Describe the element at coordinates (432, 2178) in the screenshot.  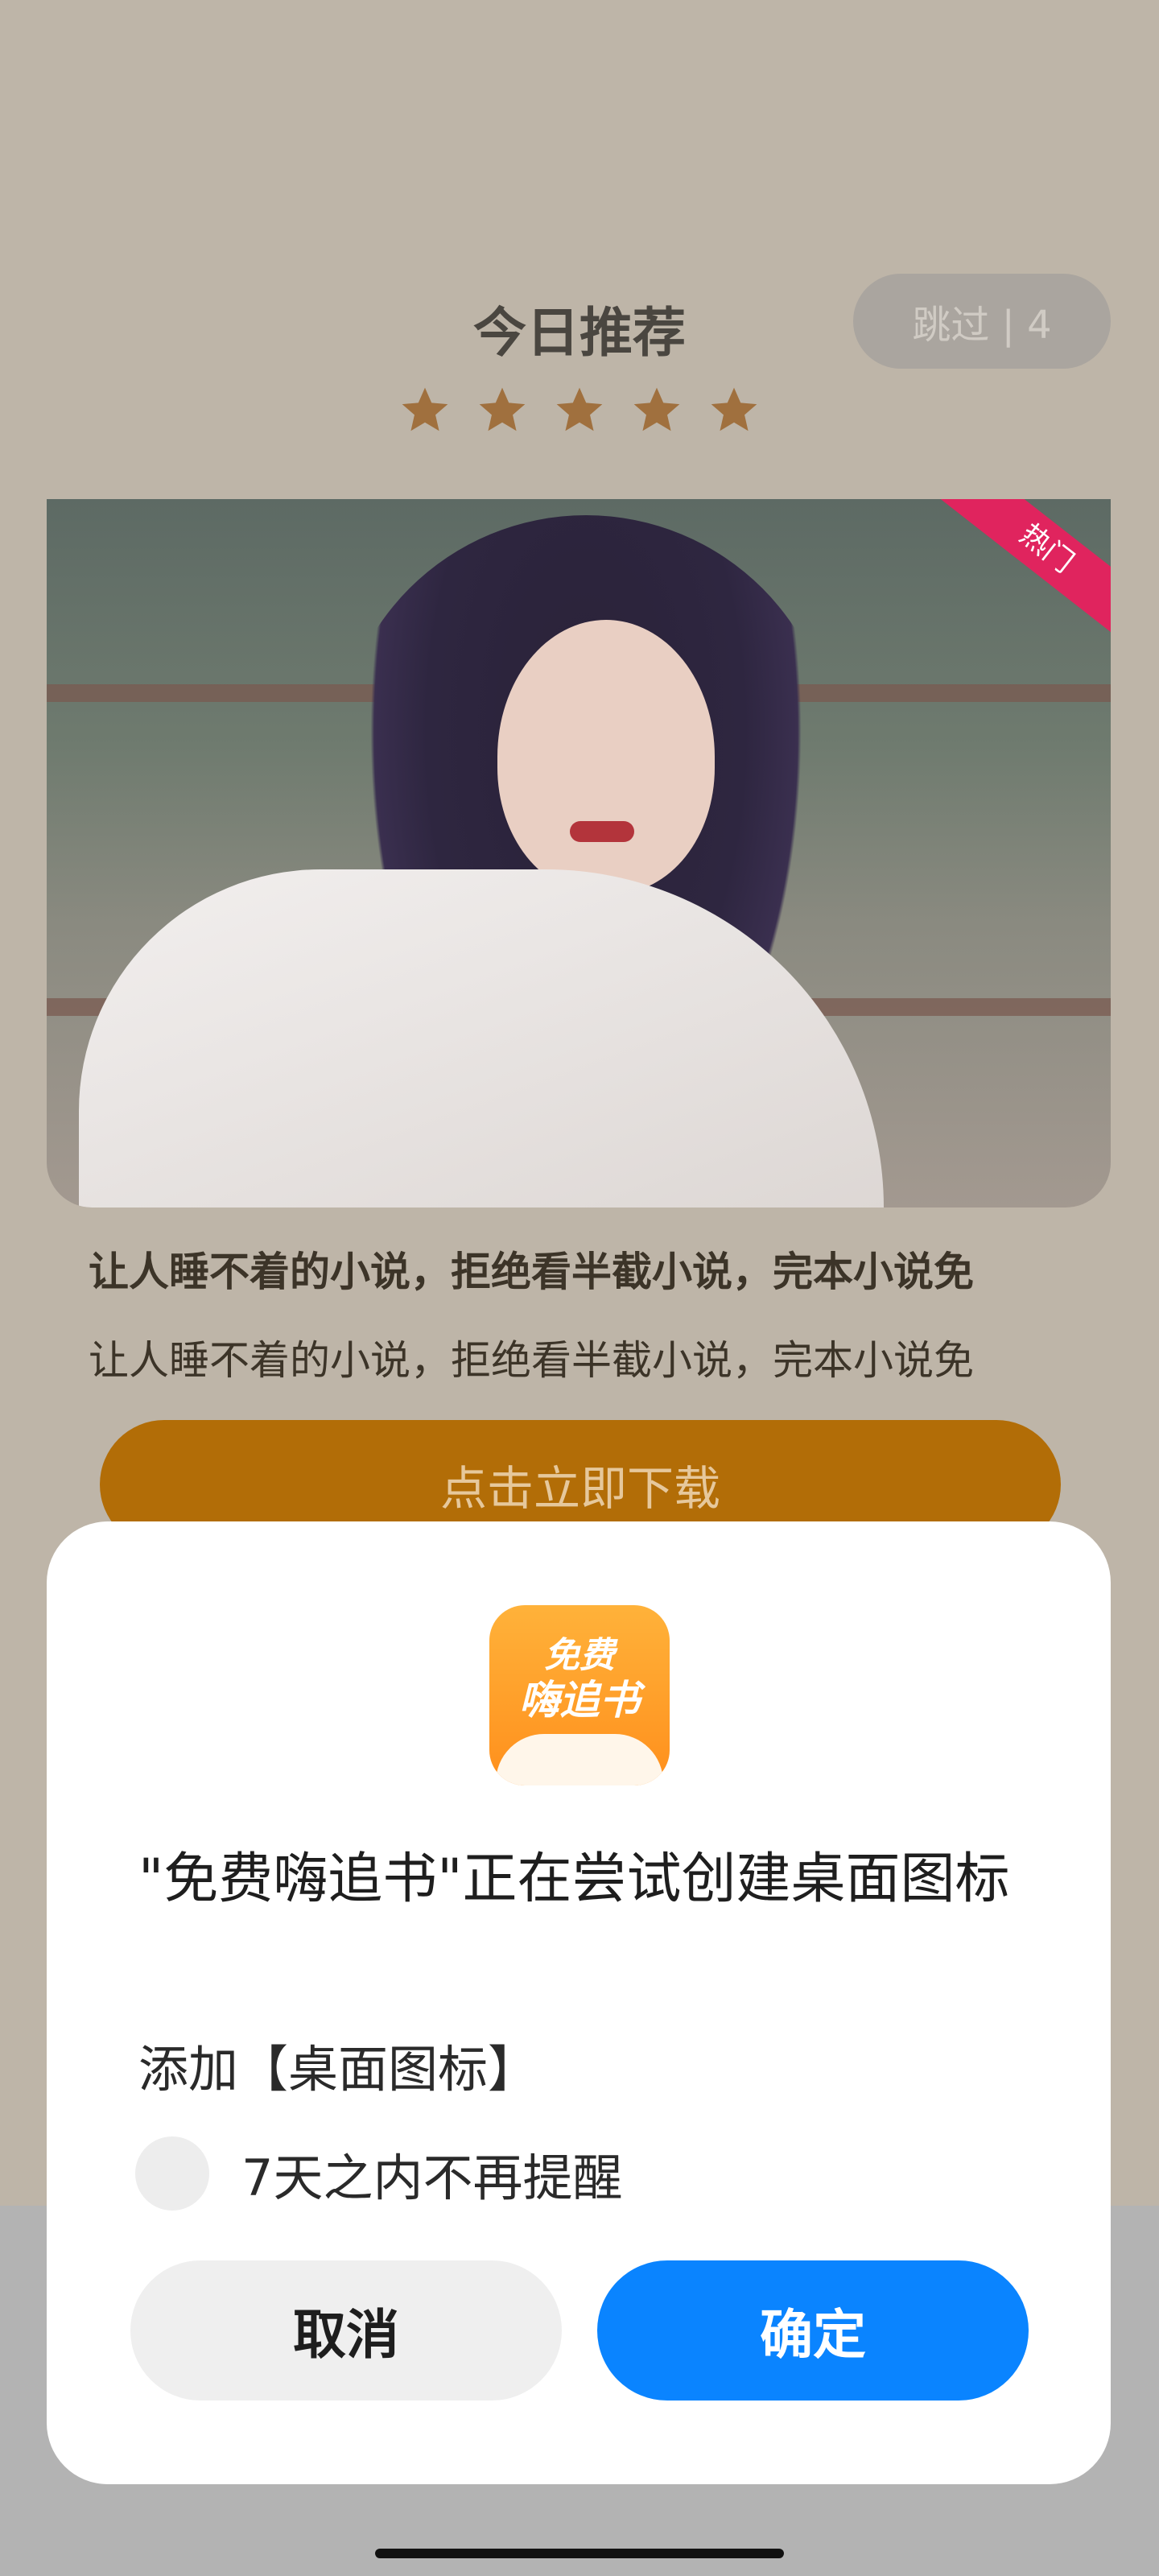
I see `checkbox-label: 7天之内不再提醒` at that location.